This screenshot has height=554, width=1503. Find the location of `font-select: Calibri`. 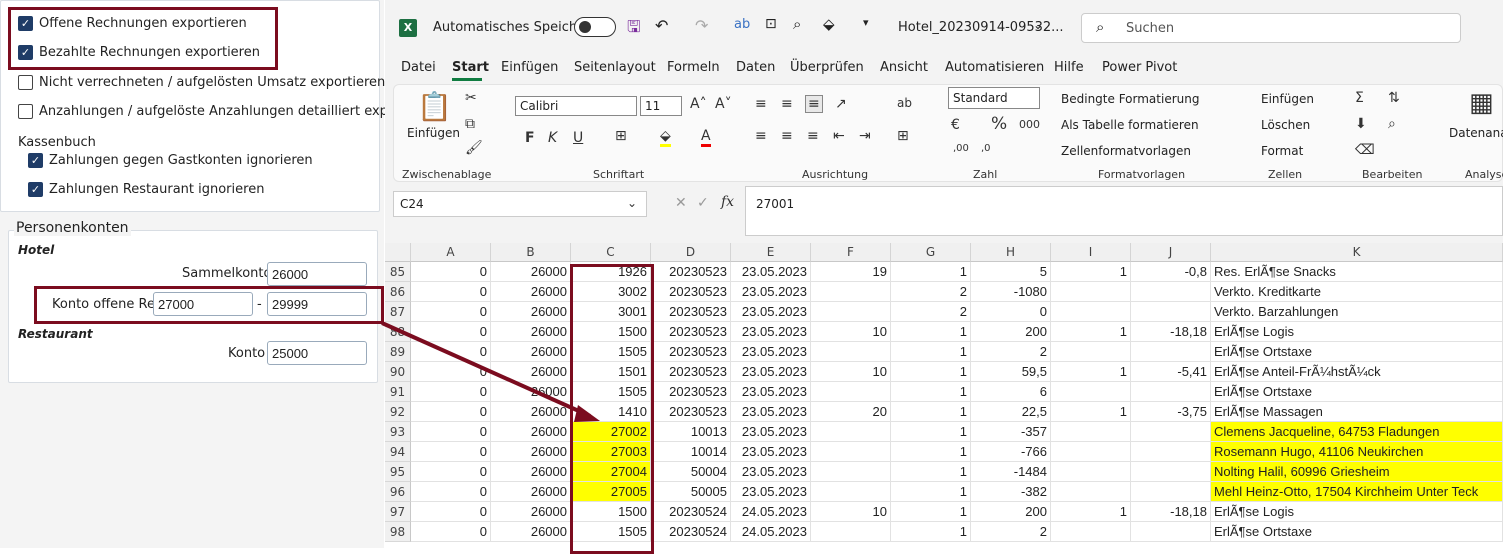

font-select: Calibri is located at coordinates (576, 106).